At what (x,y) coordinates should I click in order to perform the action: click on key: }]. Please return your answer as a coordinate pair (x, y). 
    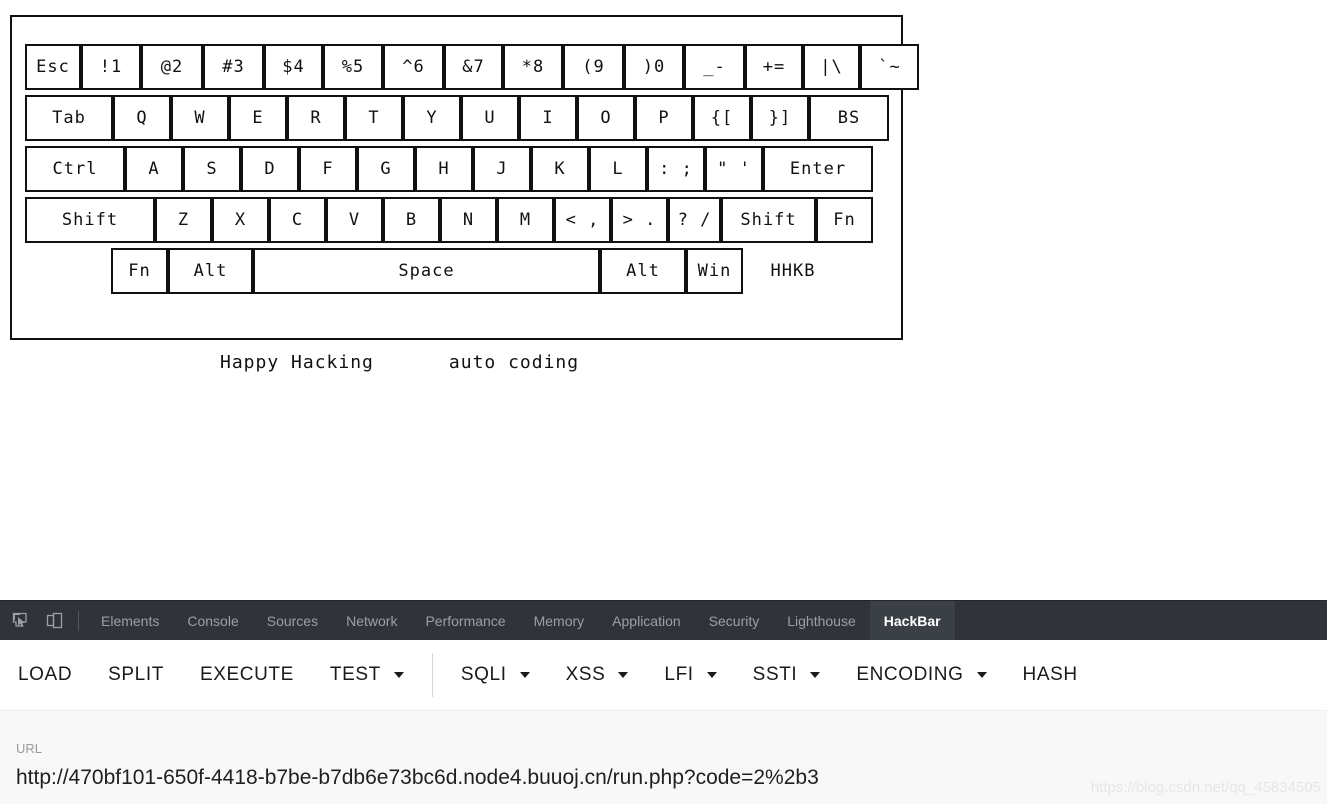
    Looking at the image, I should click on (780, 118).